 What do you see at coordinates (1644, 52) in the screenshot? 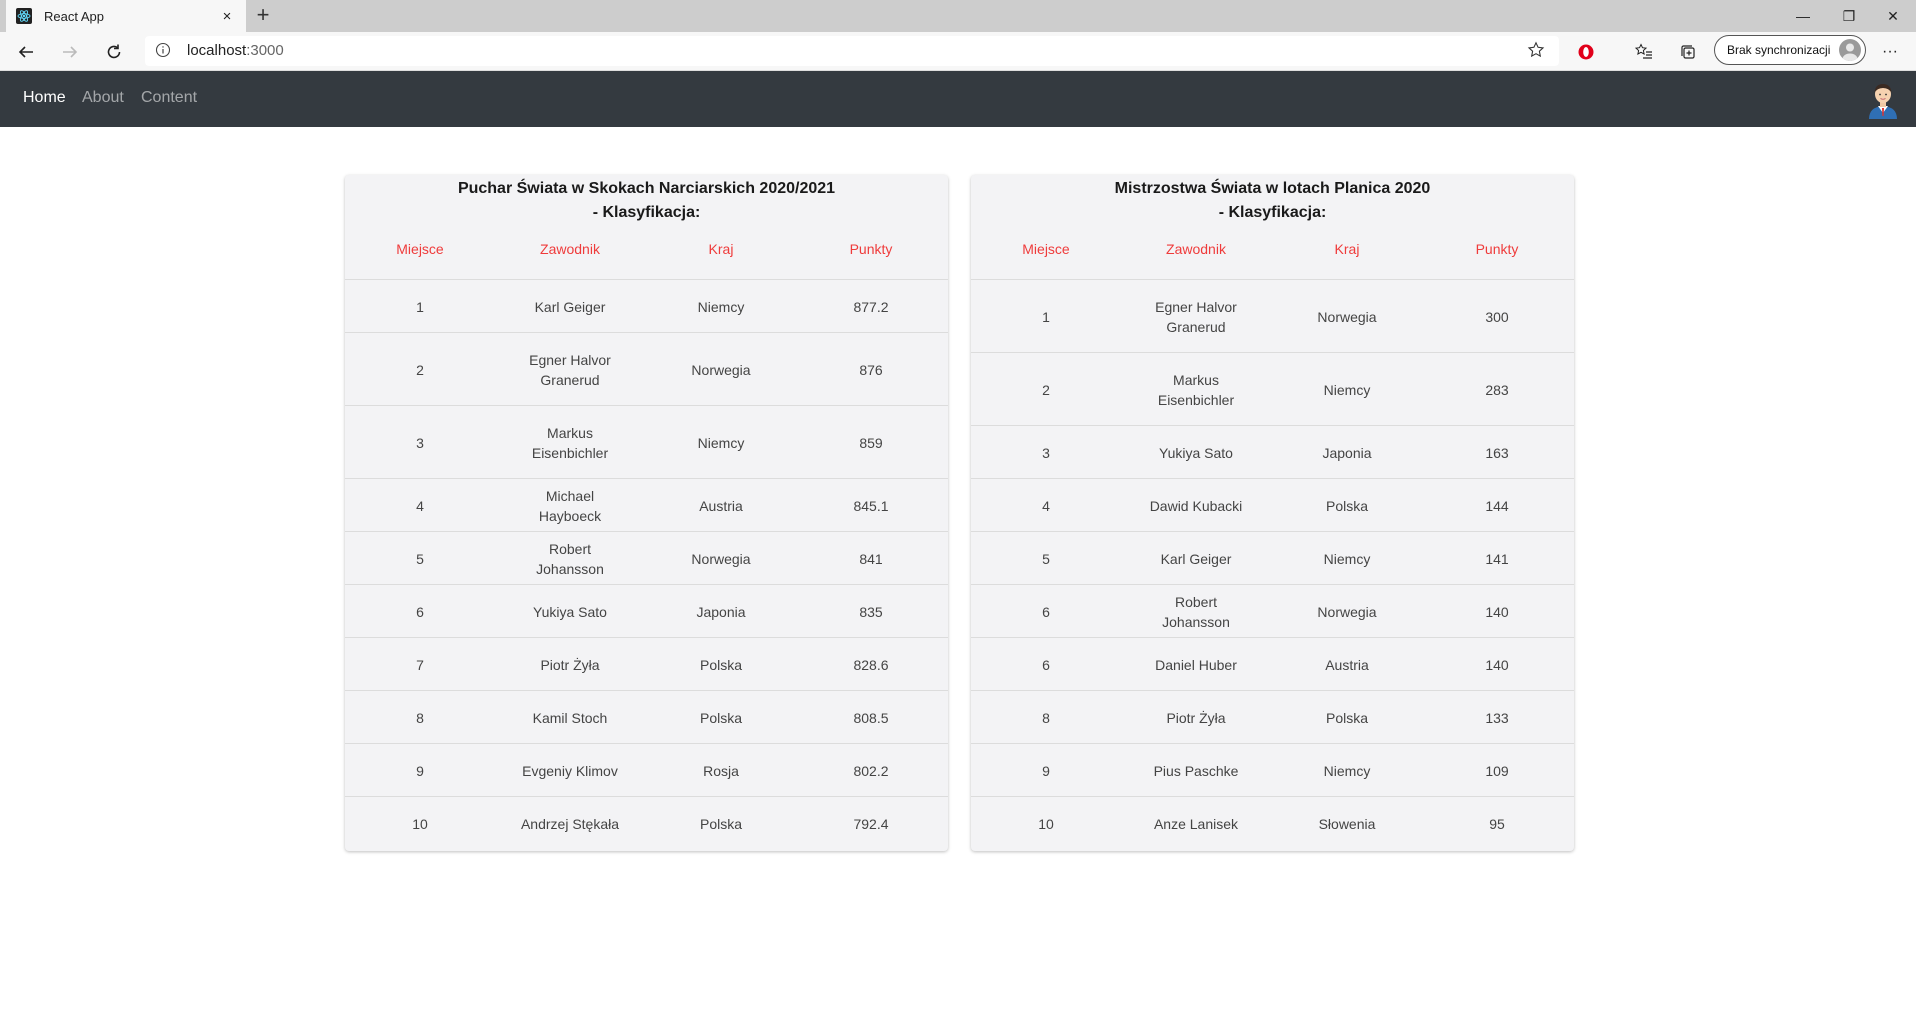
I see `favorites-icon` at bounding box center [1644, 52].